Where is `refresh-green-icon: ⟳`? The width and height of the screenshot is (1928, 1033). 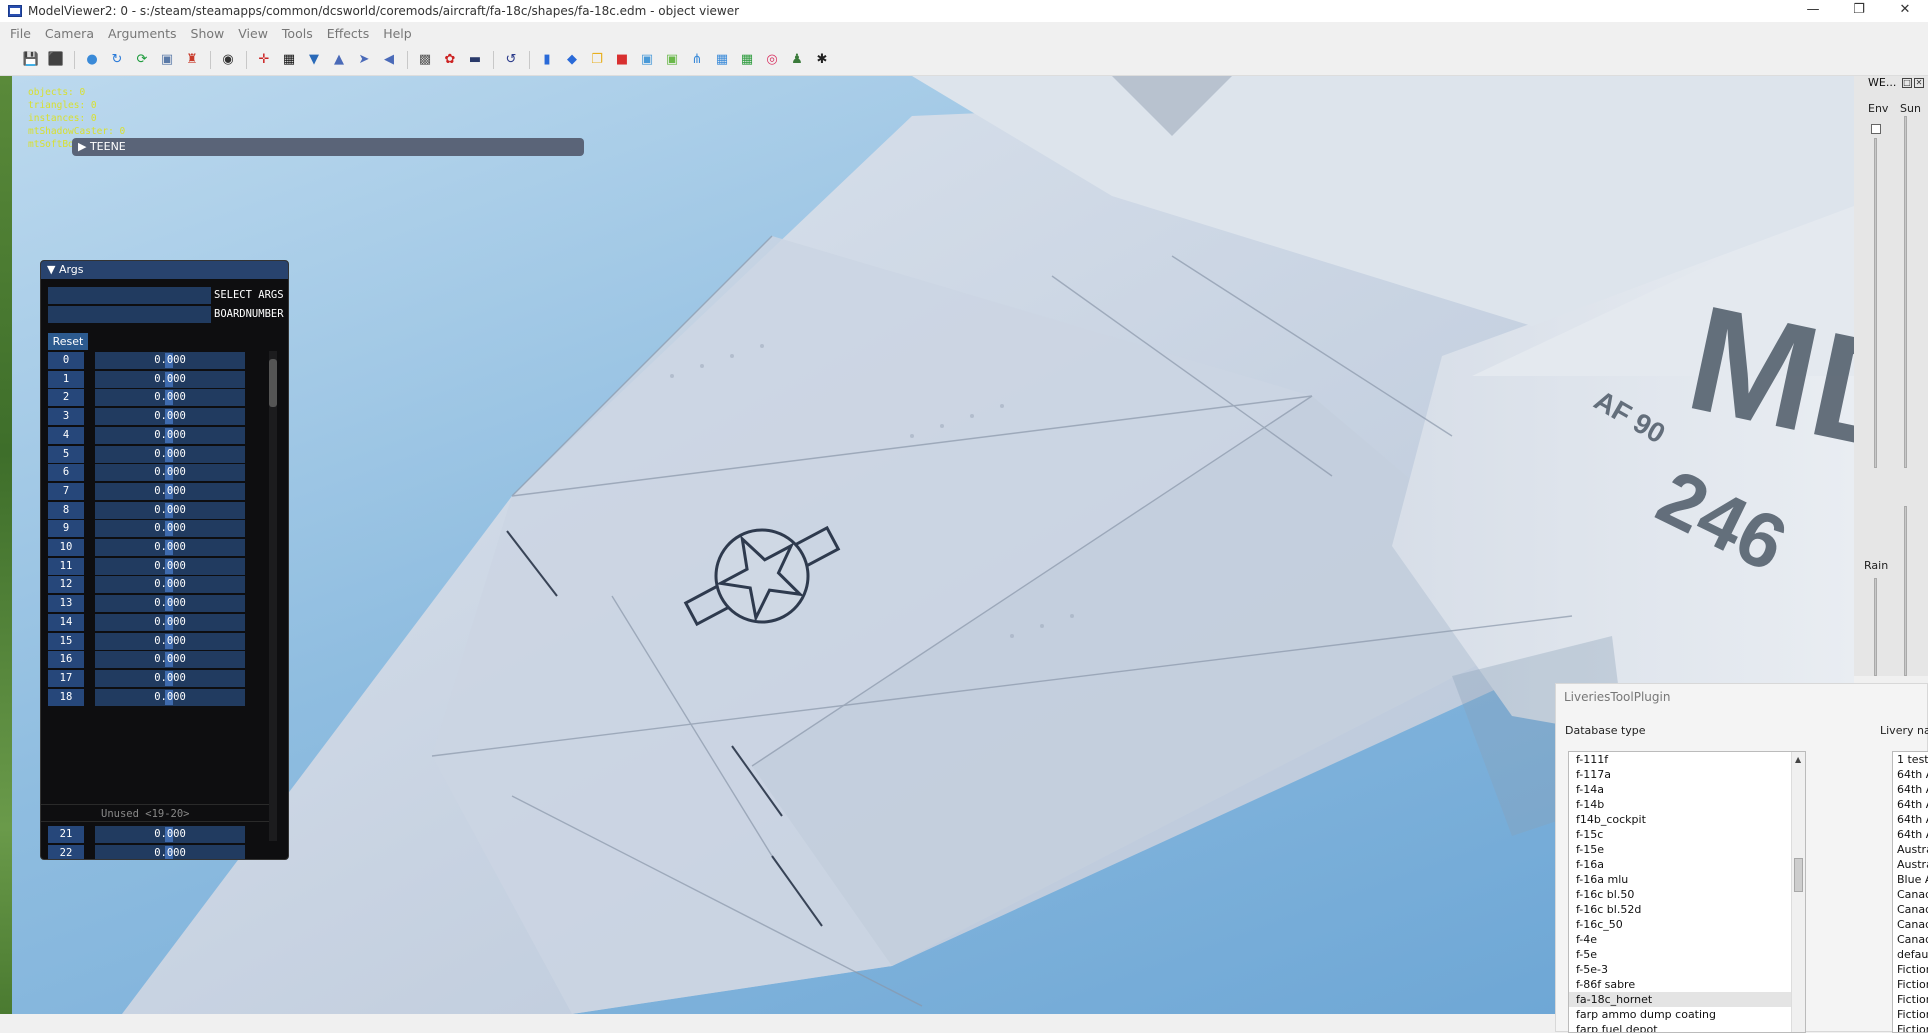
refresh-green-icon: ⟳ is located at coordinates (142, 60).